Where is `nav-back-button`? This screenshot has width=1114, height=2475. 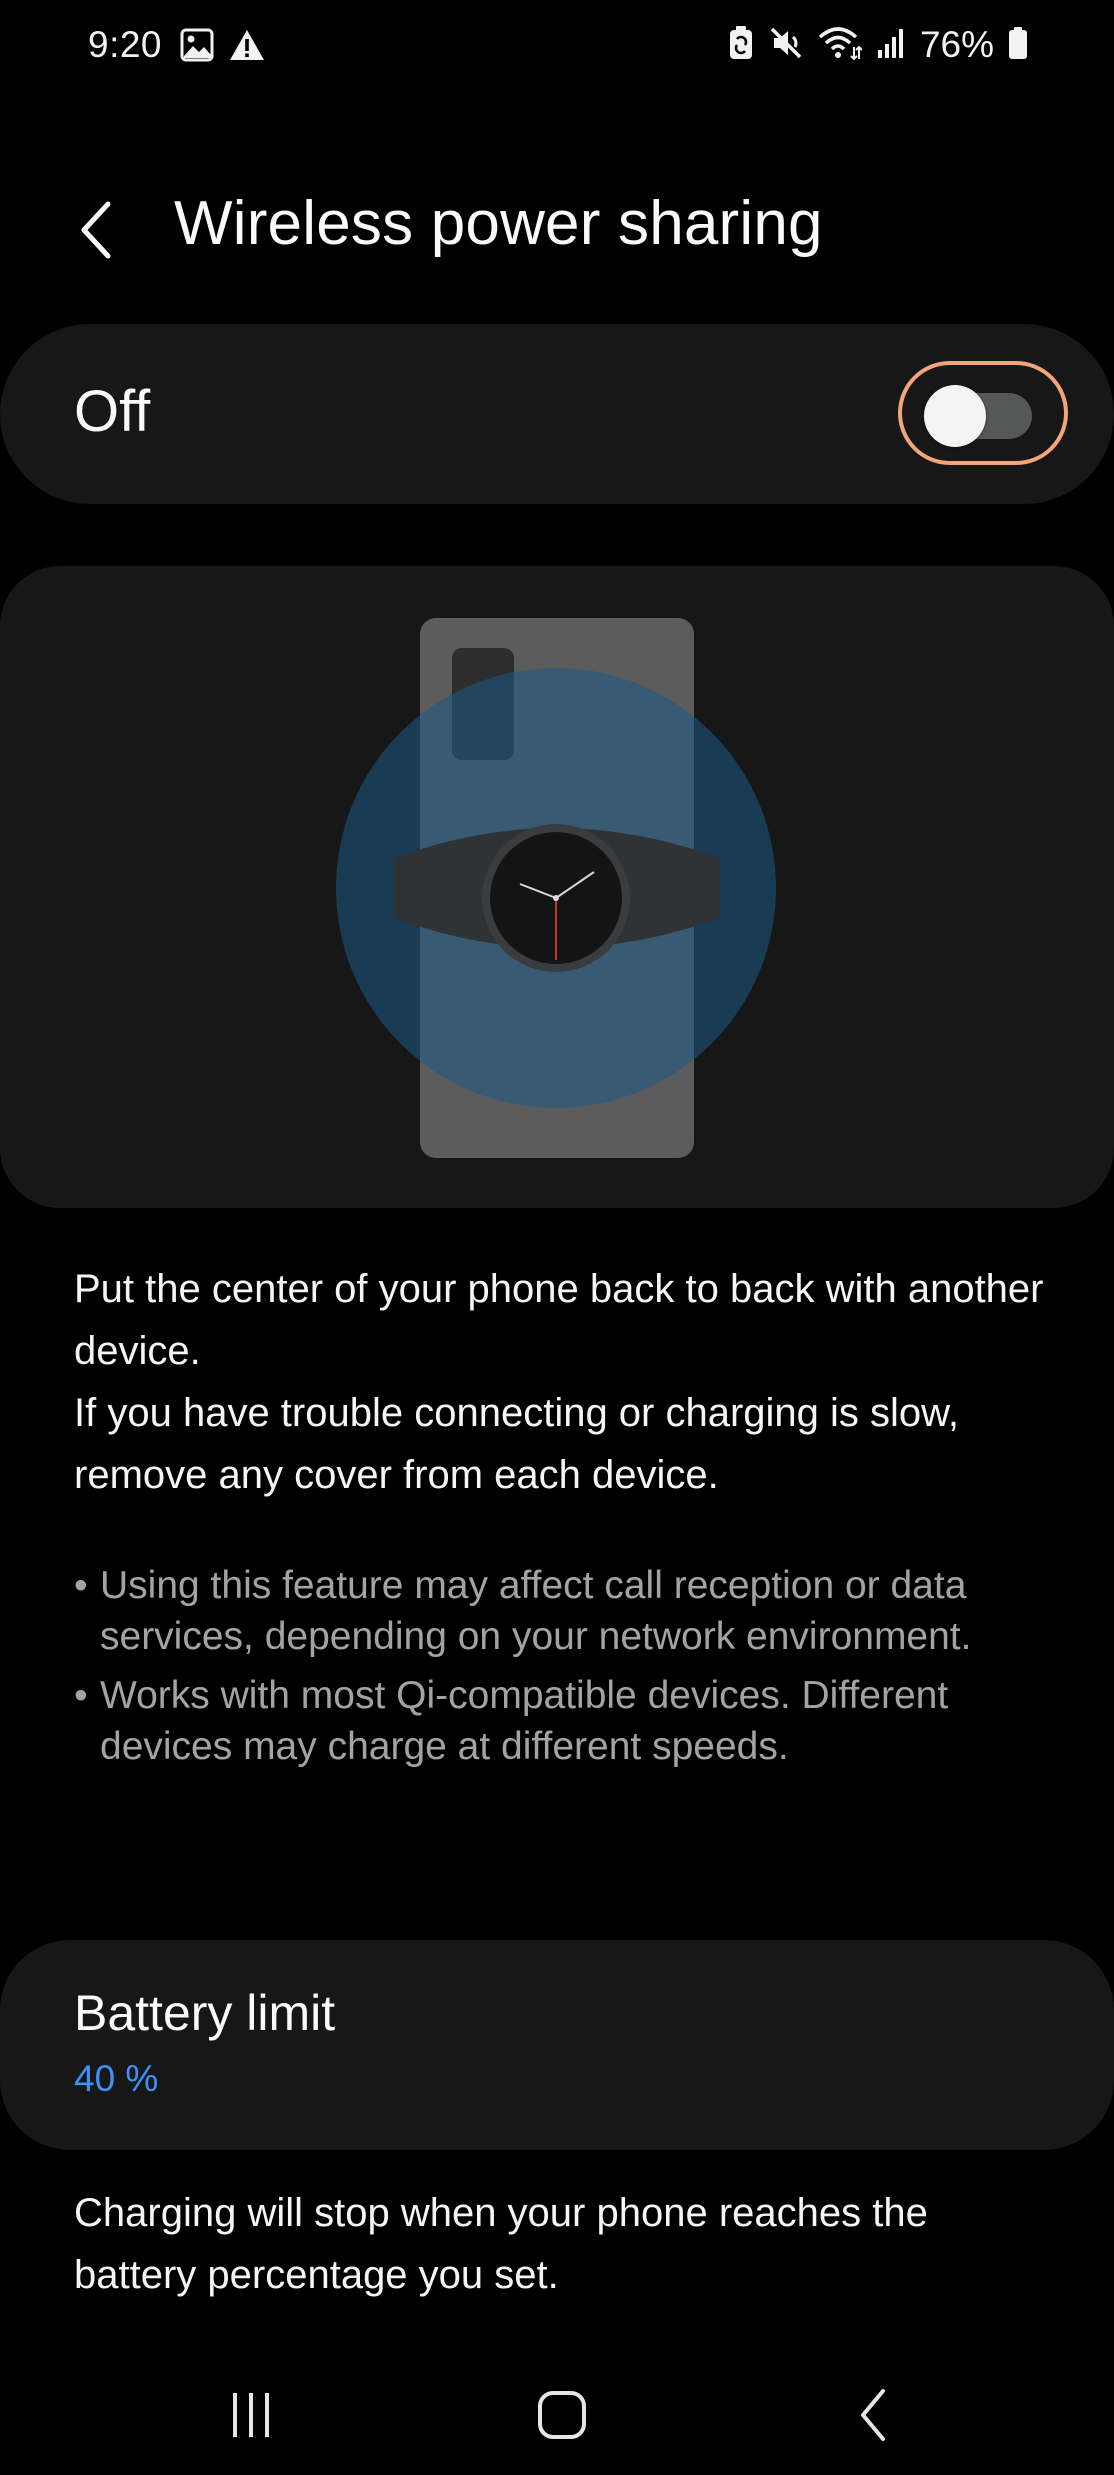
nav-back-button is located at coordinates (875, 2415).